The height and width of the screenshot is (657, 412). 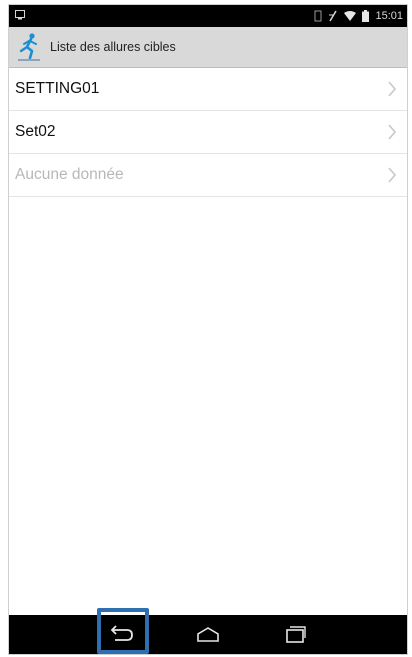 What do you see at coordinates (29, 47) in the screenshot?
I see `runner-logo-icon` at bounding box center [29, 47].